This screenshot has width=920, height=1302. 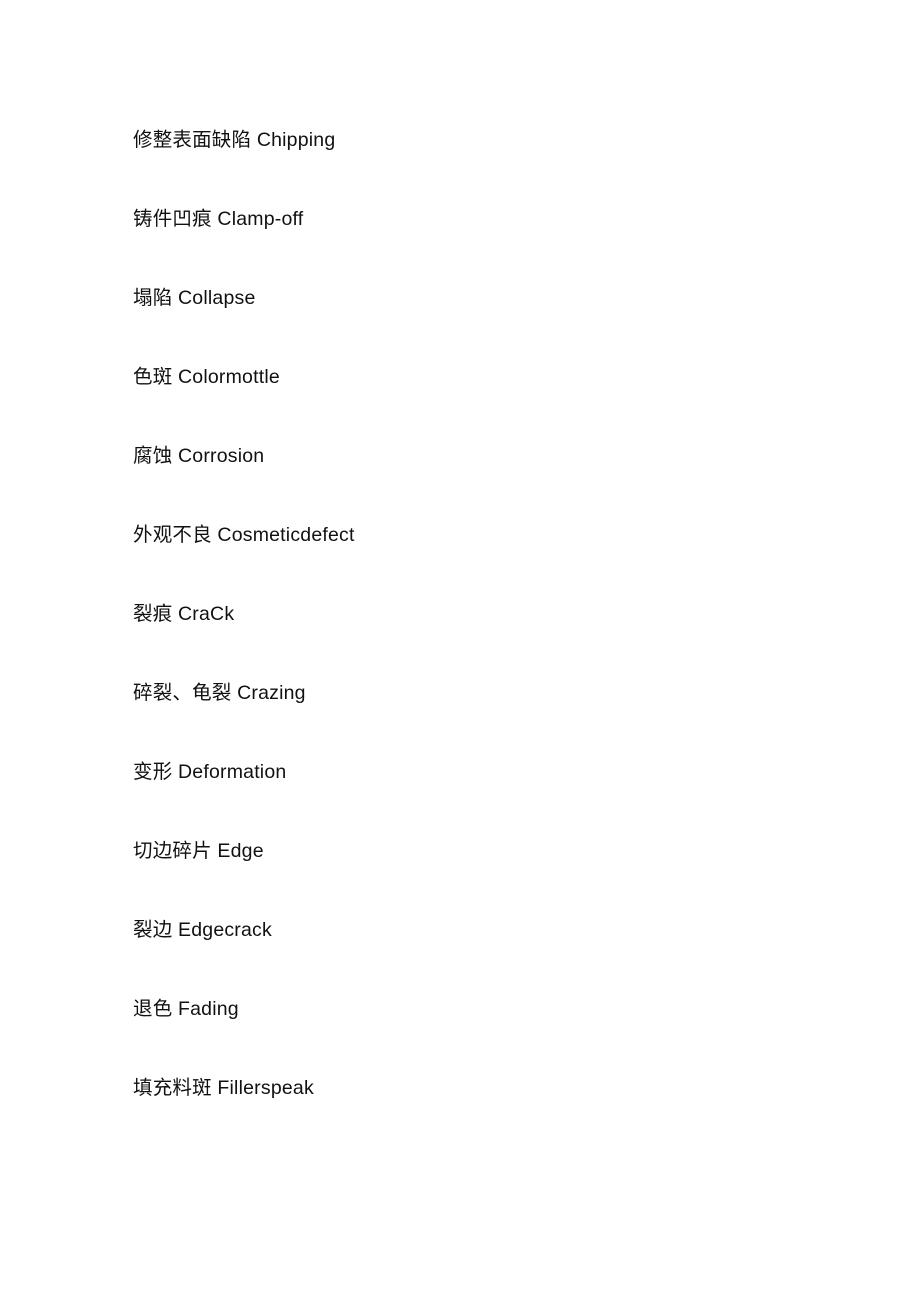 I want to click on list-item: 铸件凹痕 Clamp-off, so click(x=218, y=219).